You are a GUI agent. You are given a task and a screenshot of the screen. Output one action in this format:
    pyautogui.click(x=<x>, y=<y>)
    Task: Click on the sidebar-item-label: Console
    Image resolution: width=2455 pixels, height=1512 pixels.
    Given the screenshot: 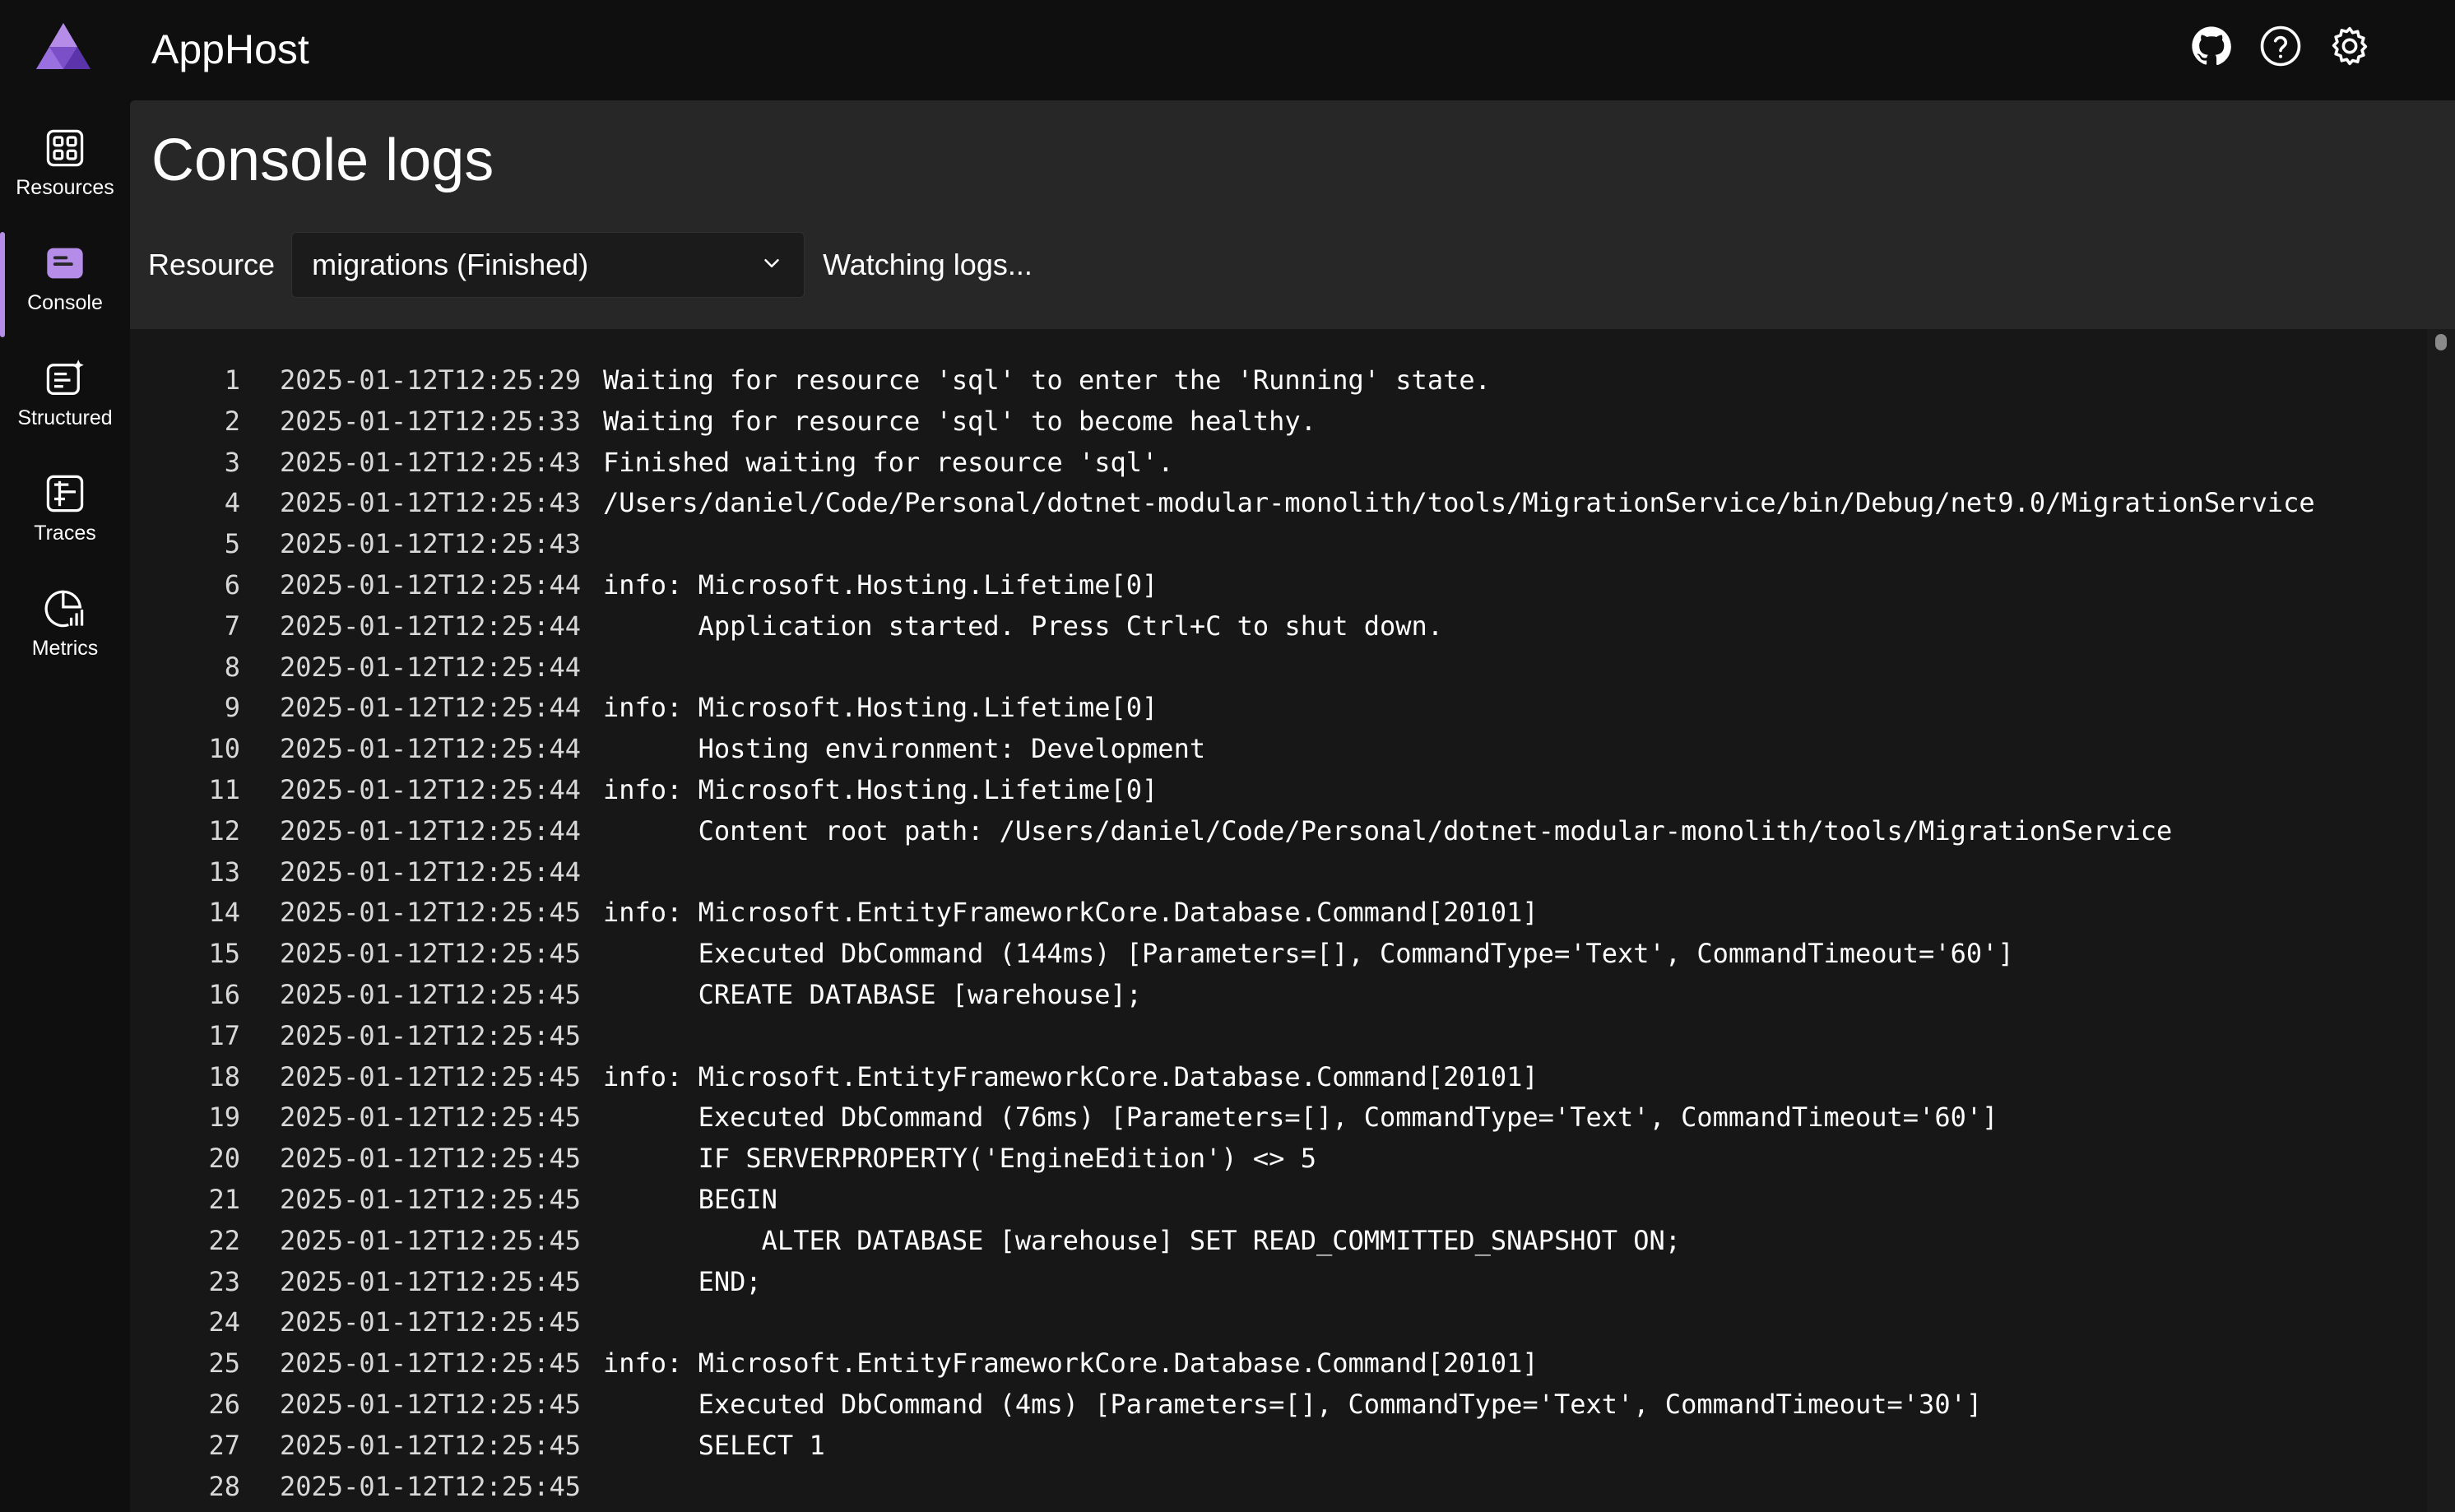 What is the action you would take?
    pyautogui.click(x=65, y=302)
    